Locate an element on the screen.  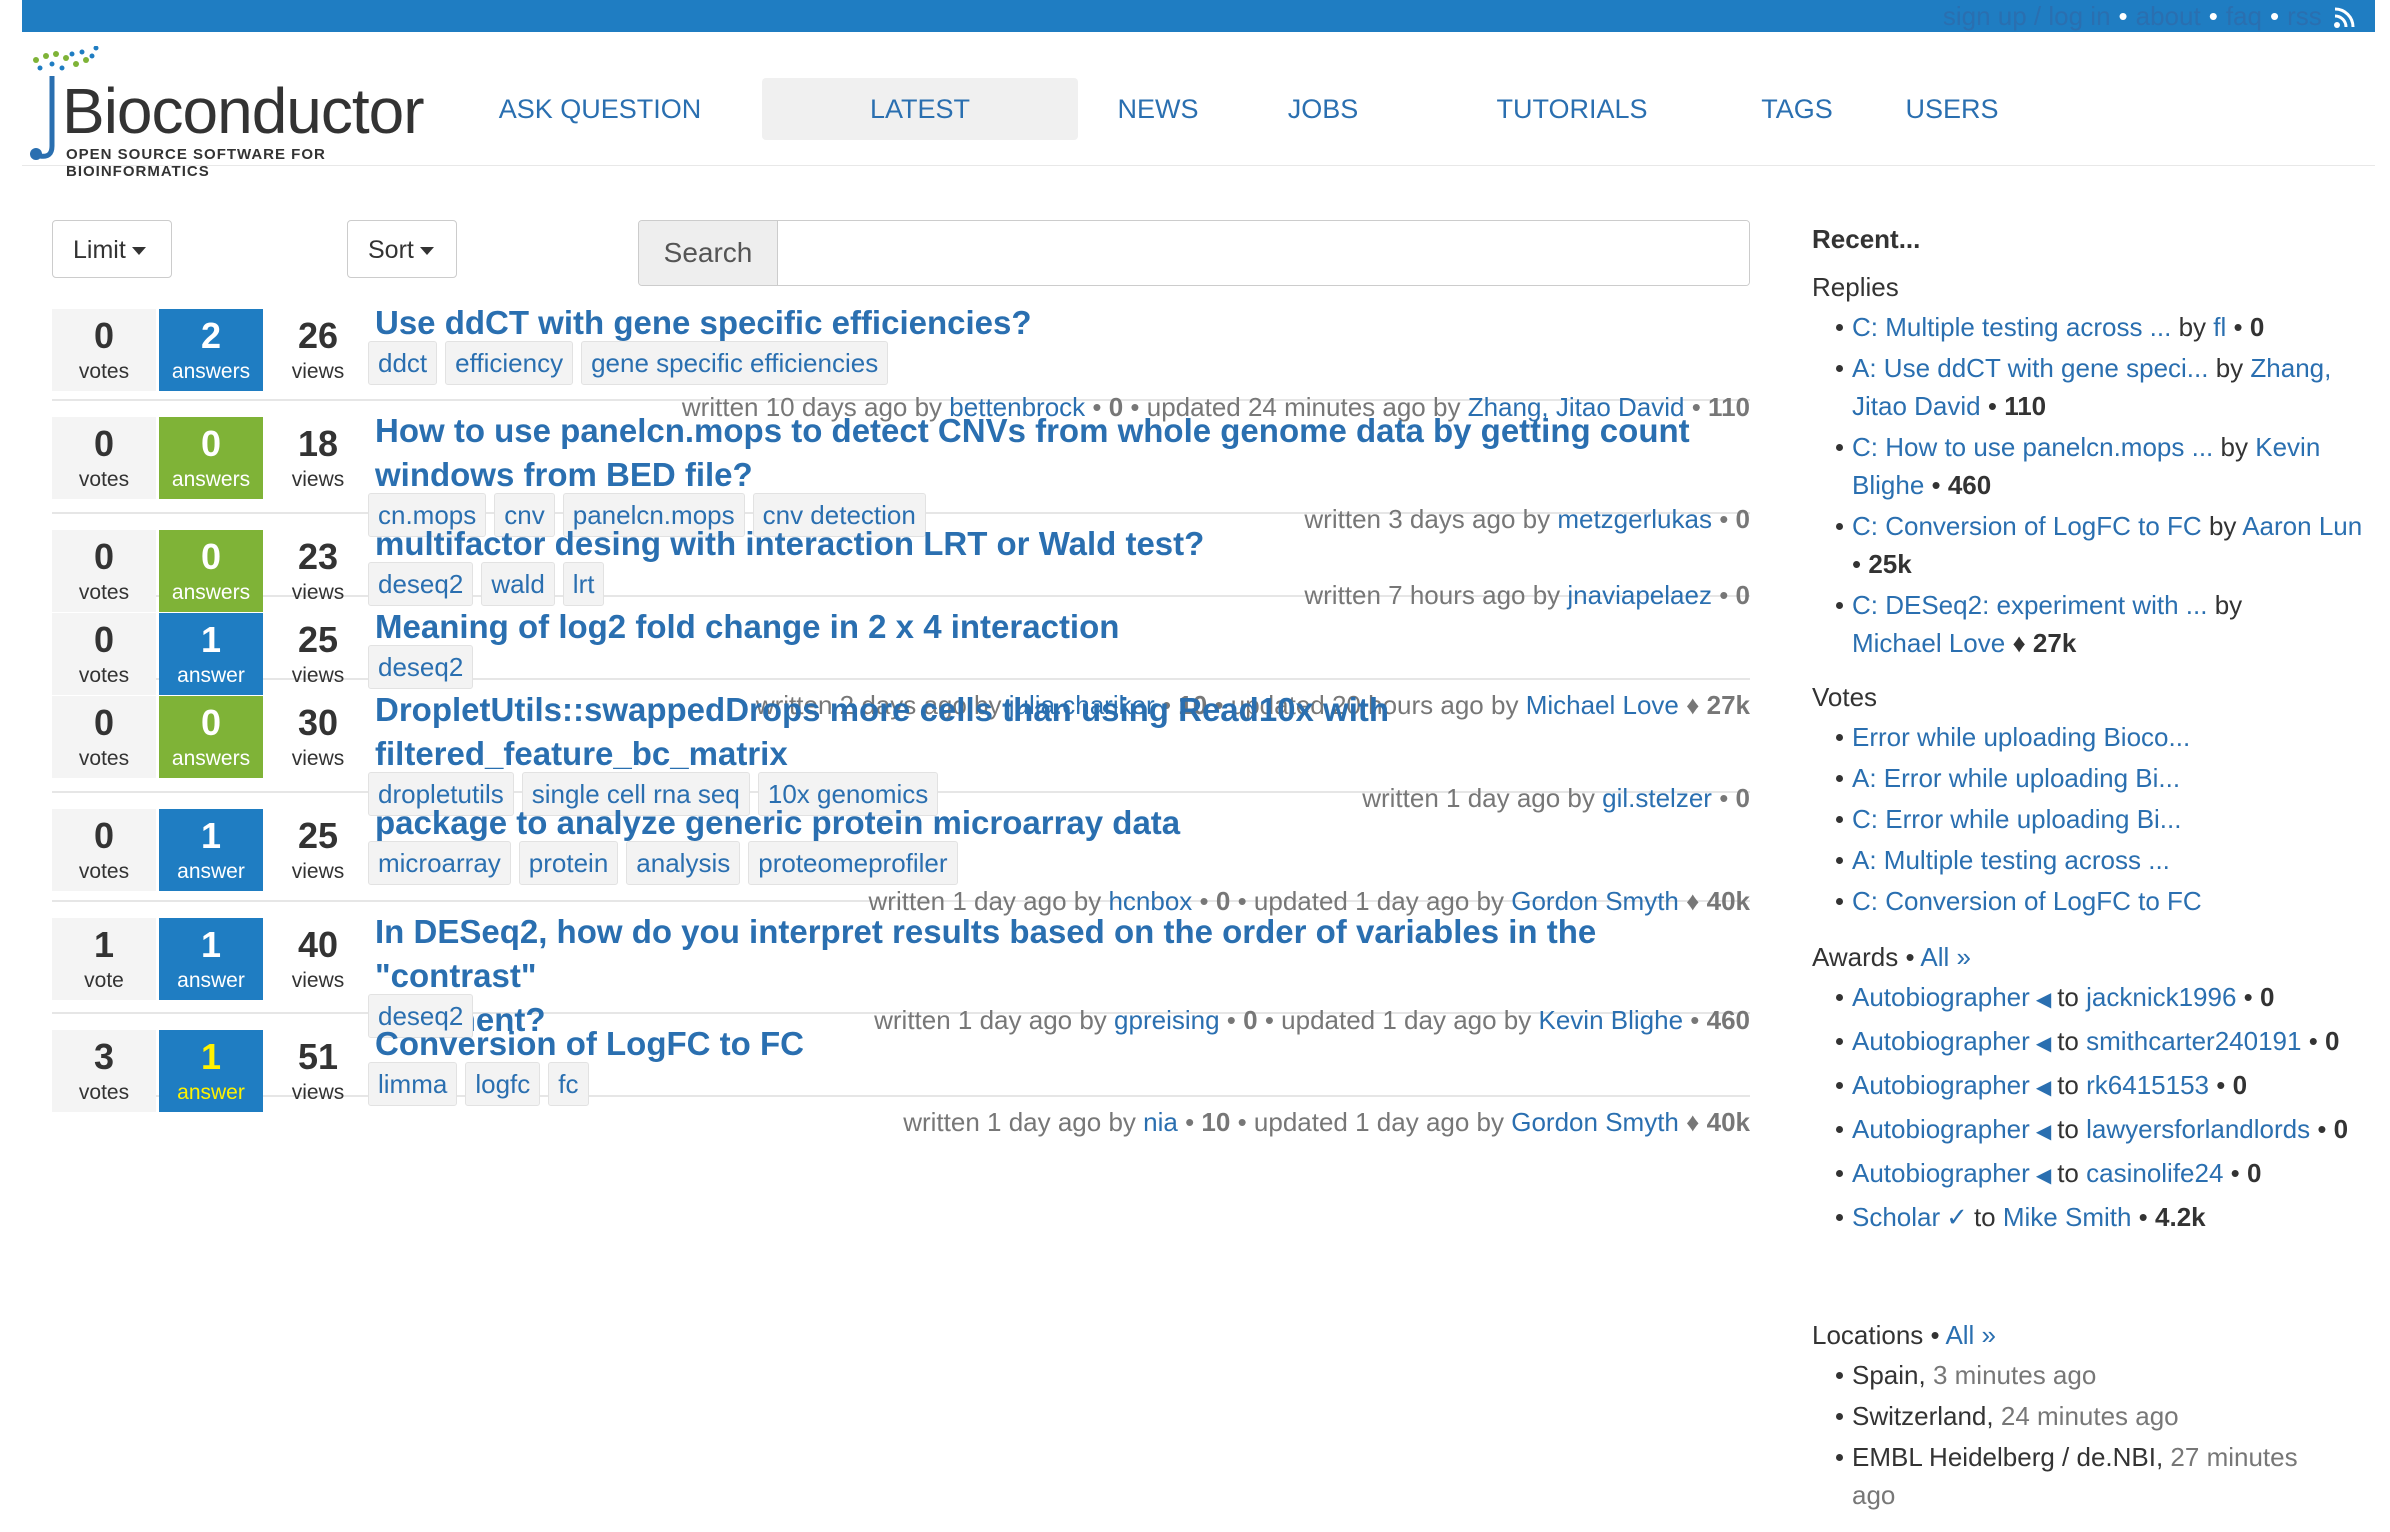
reply-user-link: Jitao David is located at coordinates (1916, 406).